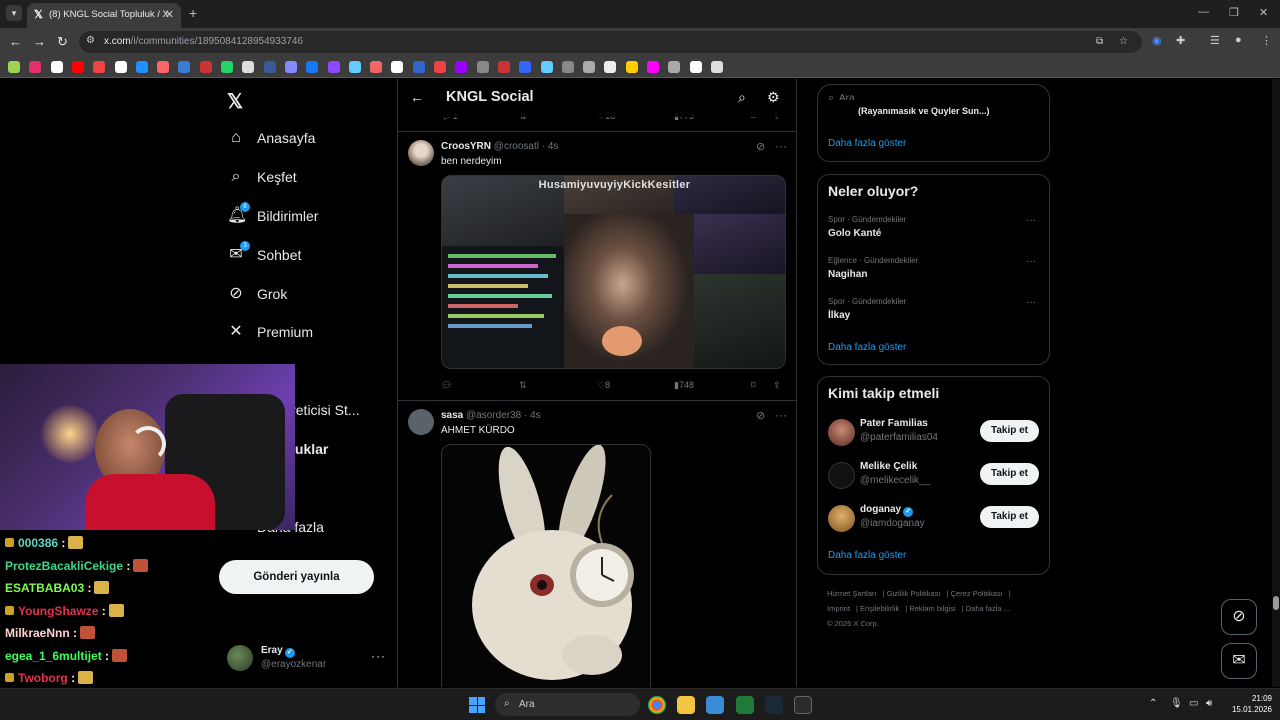 This screenshot has width=1280, height=720. I want to click on settings-gear-icon: ⚙, so click(773, 97).